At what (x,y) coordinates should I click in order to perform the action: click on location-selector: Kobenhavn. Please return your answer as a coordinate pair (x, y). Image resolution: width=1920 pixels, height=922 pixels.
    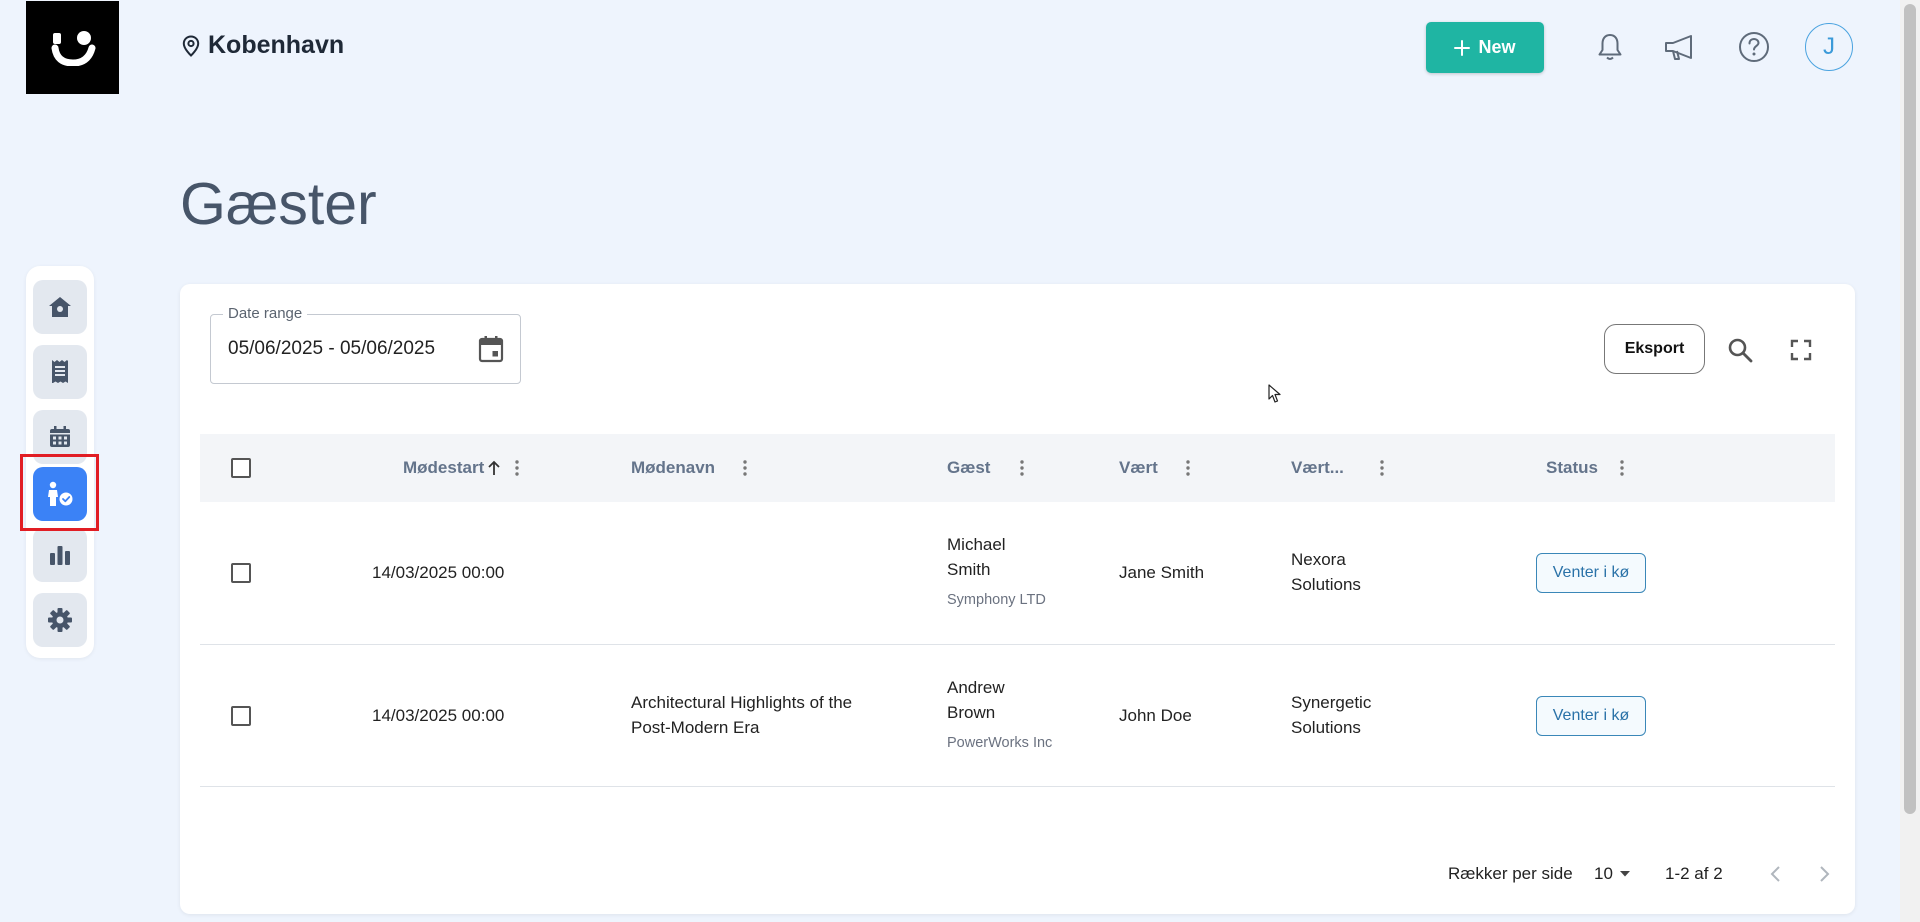
    Looking at the image, I should click on (263, 45).